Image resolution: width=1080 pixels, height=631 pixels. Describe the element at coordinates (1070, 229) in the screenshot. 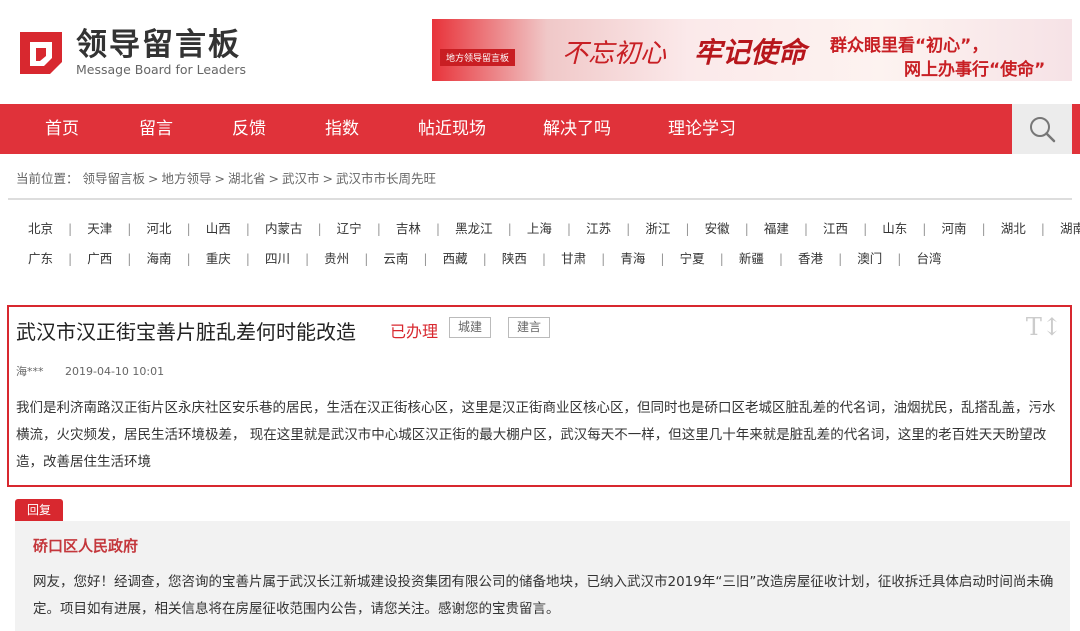

I see `region-link: 湖南` at that location.